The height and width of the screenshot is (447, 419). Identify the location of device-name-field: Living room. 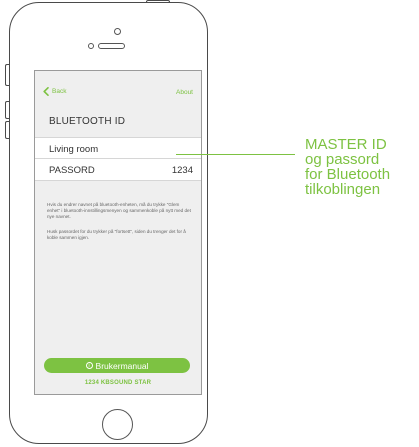
(118, 148).